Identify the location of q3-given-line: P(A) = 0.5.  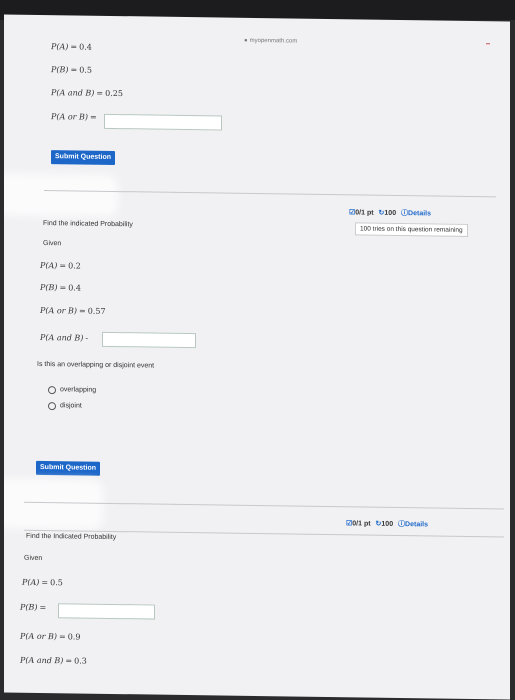
(42, 582).